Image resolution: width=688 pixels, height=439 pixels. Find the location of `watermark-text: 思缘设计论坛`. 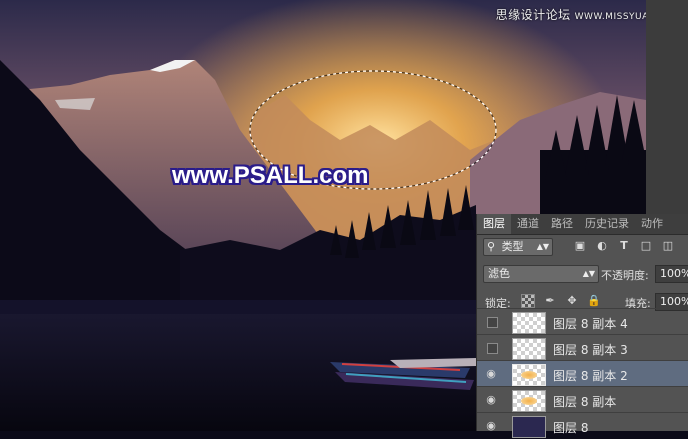

watermark-text: 思缘设计论坛 is located at coordinates (533, 15).